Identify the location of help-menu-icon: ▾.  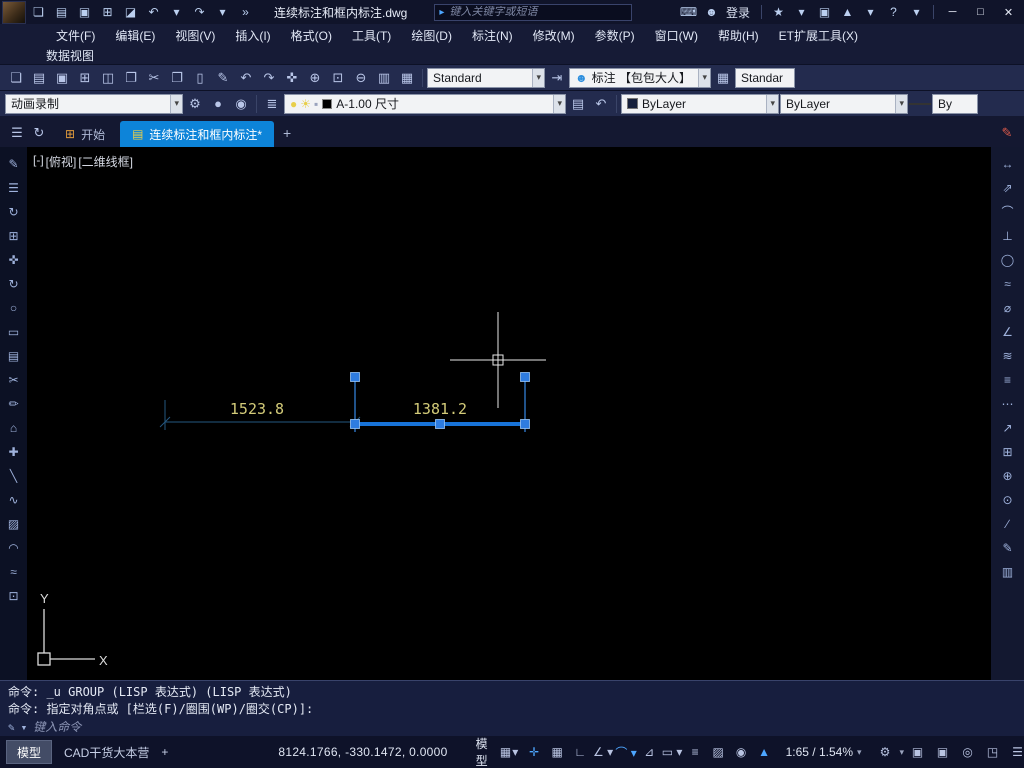
(916, 12).